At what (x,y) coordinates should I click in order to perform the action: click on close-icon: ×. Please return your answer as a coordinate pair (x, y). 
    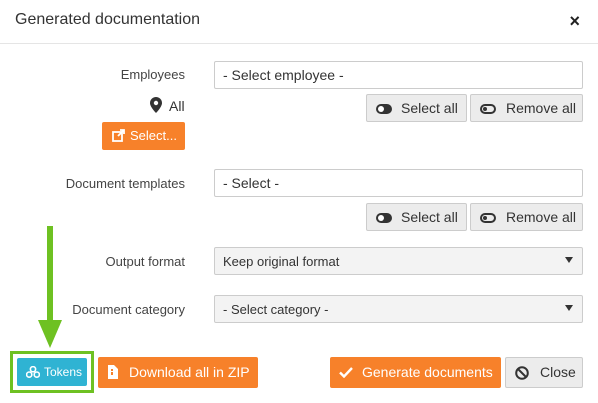
    Looking at the image, I should click on (574, 21).